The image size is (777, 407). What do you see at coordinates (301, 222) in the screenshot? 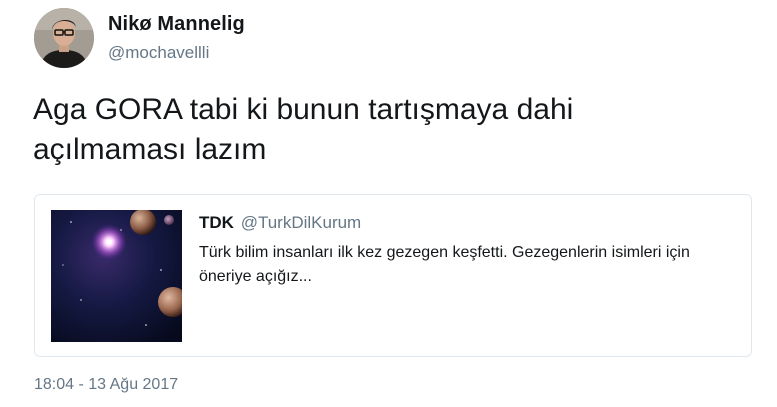
I see `quoted-author-handle: @TurkDilKurum` at bounding box center [301, 222].